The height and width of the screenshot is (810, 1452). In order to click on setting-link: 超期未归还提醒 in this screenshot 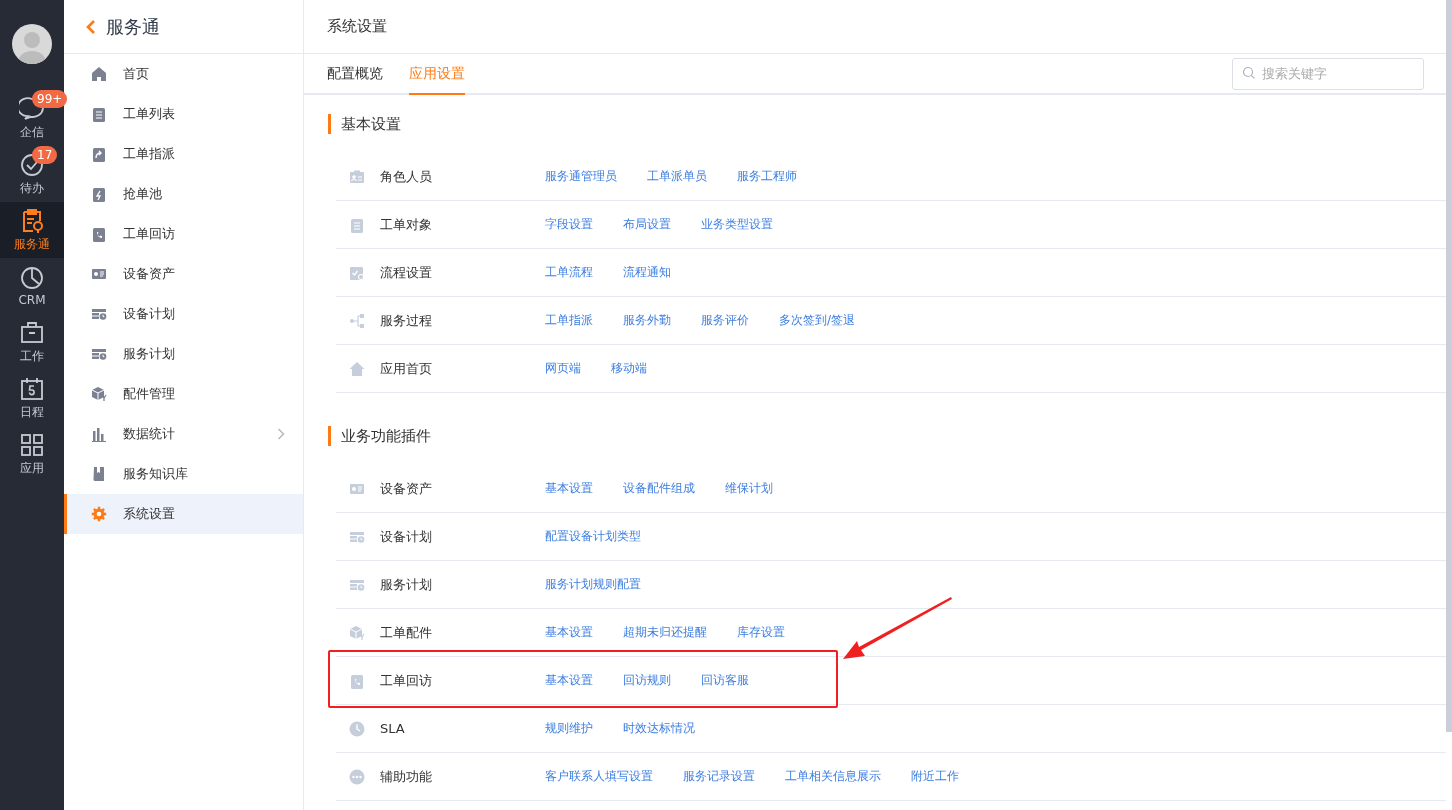, I will do `click(665, 632)`.